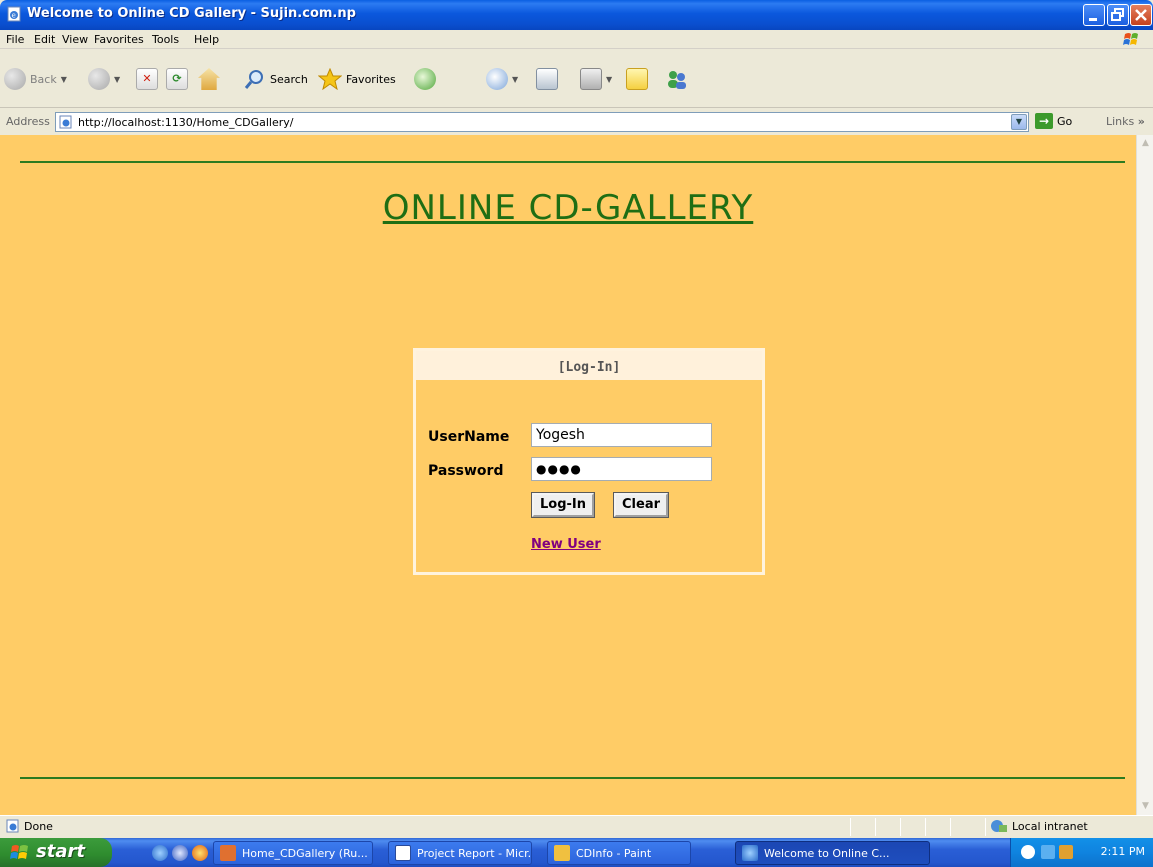 This screenshot has height=867, width=1153. What do you see at coordinates (1065, 121) in the screenshot?
I see `go-label: Go` at bounding box center [1065, 121].